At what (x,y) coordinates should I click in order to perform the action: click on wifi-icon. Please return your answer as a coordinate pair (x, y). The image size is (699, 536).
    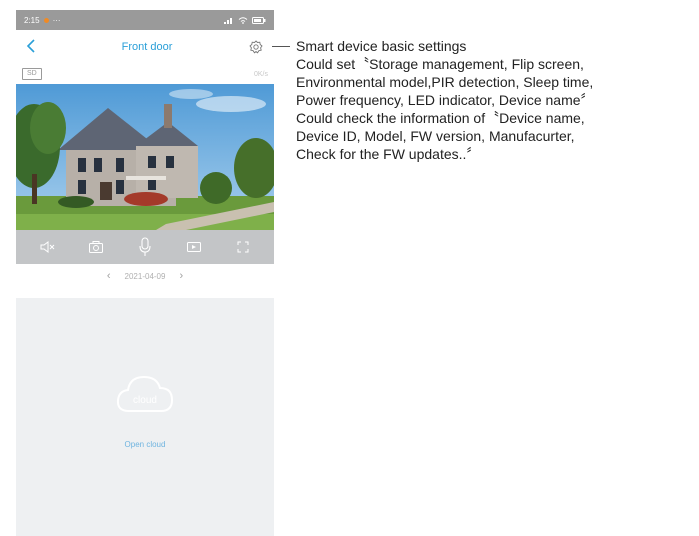
    Looking at the image, I should click on (243, 20).